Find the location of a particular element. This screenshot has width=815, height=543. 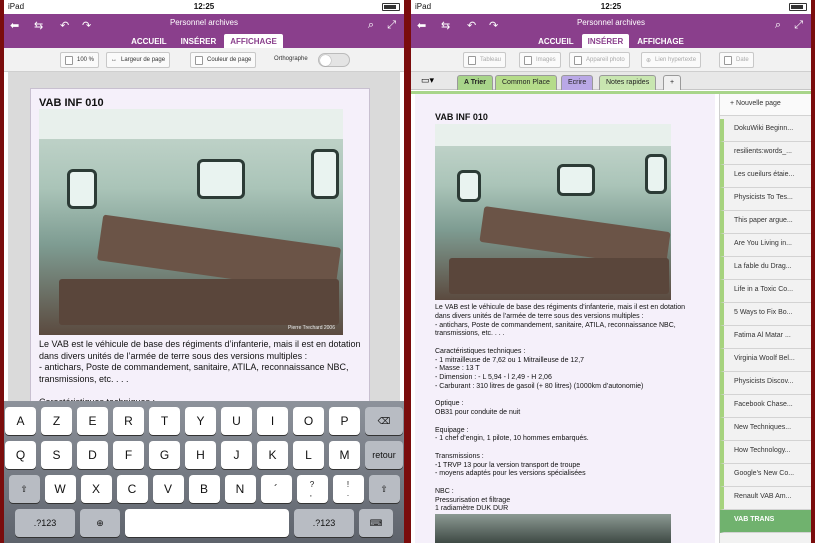

page-color-button: Couleur de page is located at coordinates (223, 60).